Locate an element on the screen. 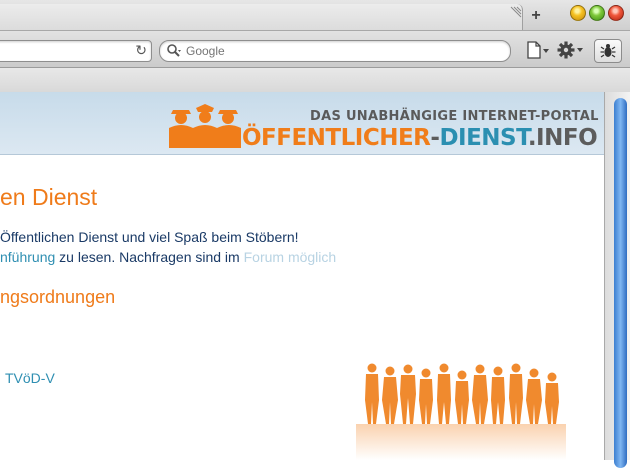 The width and height of the screenshot is (630, 468). zoom-button is located at coordinates (597, 13).